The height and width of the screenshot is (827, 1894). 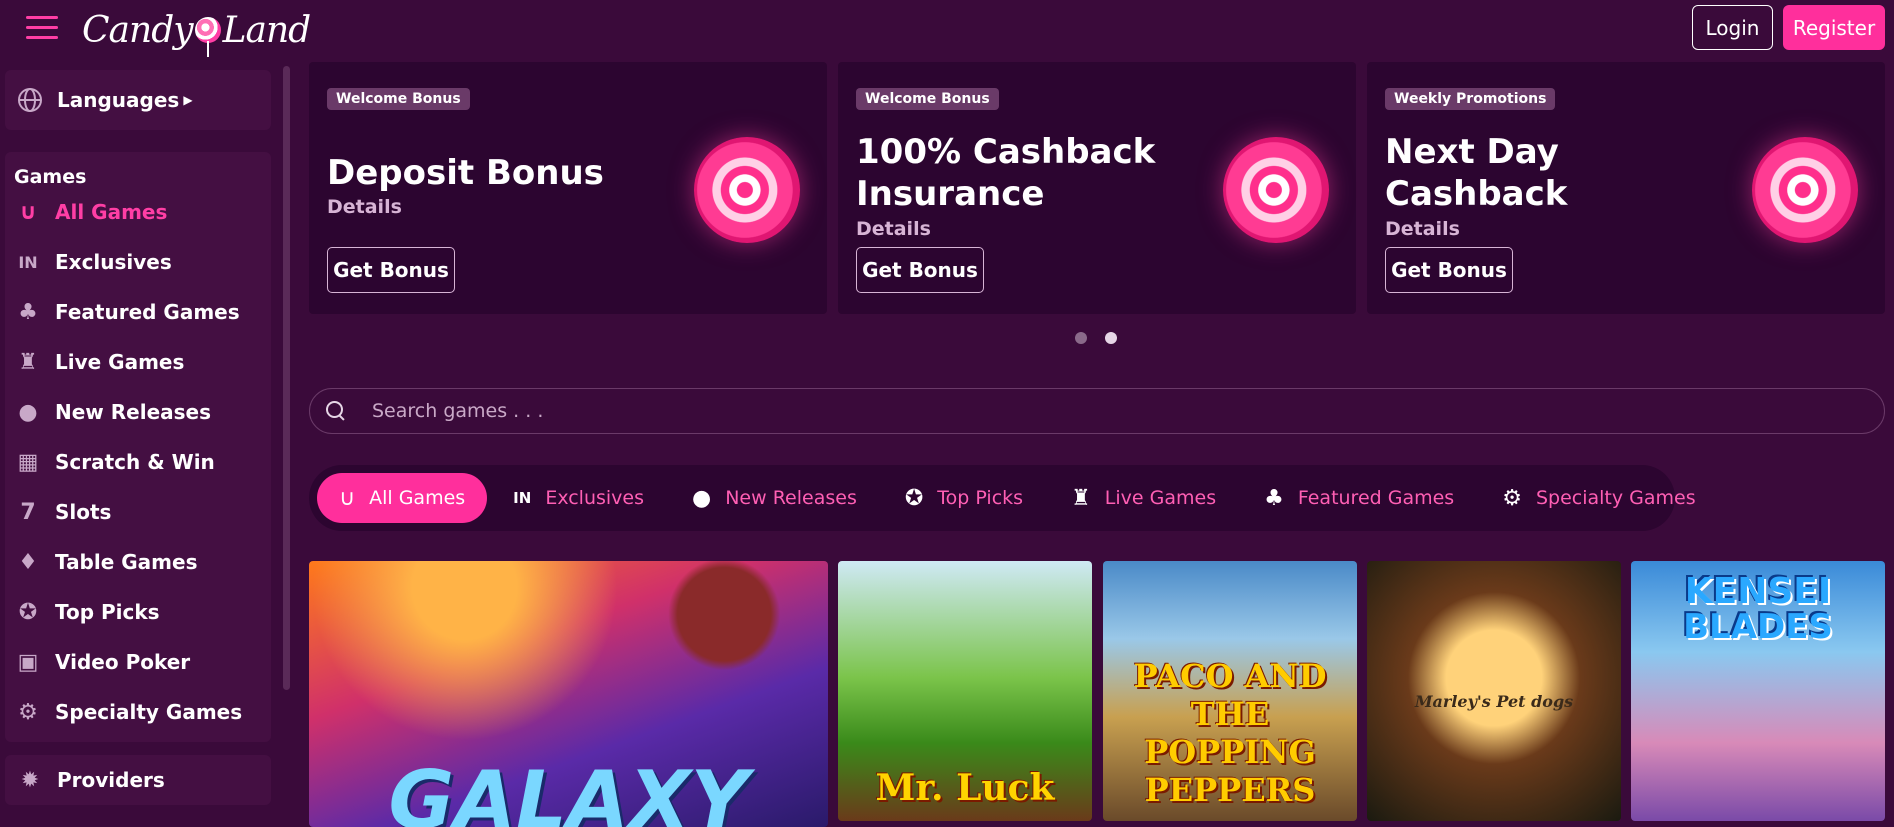 What do you see at coordinates (1160, 498) in the screenshot?
I see `tab-label: Live Games` at bounding box center [1160, 498].